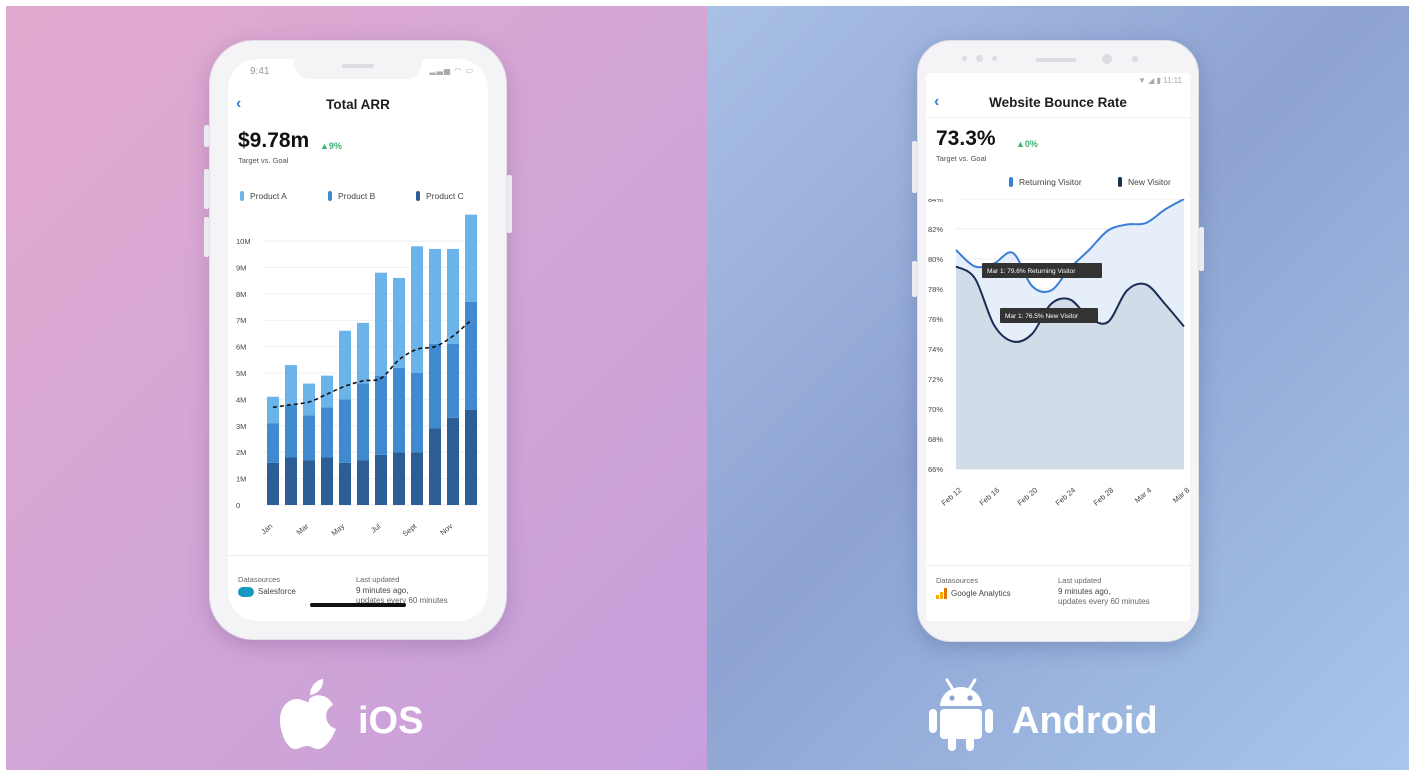 This screenshot has height=770, width=1415. What do you see at coordinates (350, 714) in the screenshot?
I see `ios-platform-label: iOS` at bounding box center [350, 714].